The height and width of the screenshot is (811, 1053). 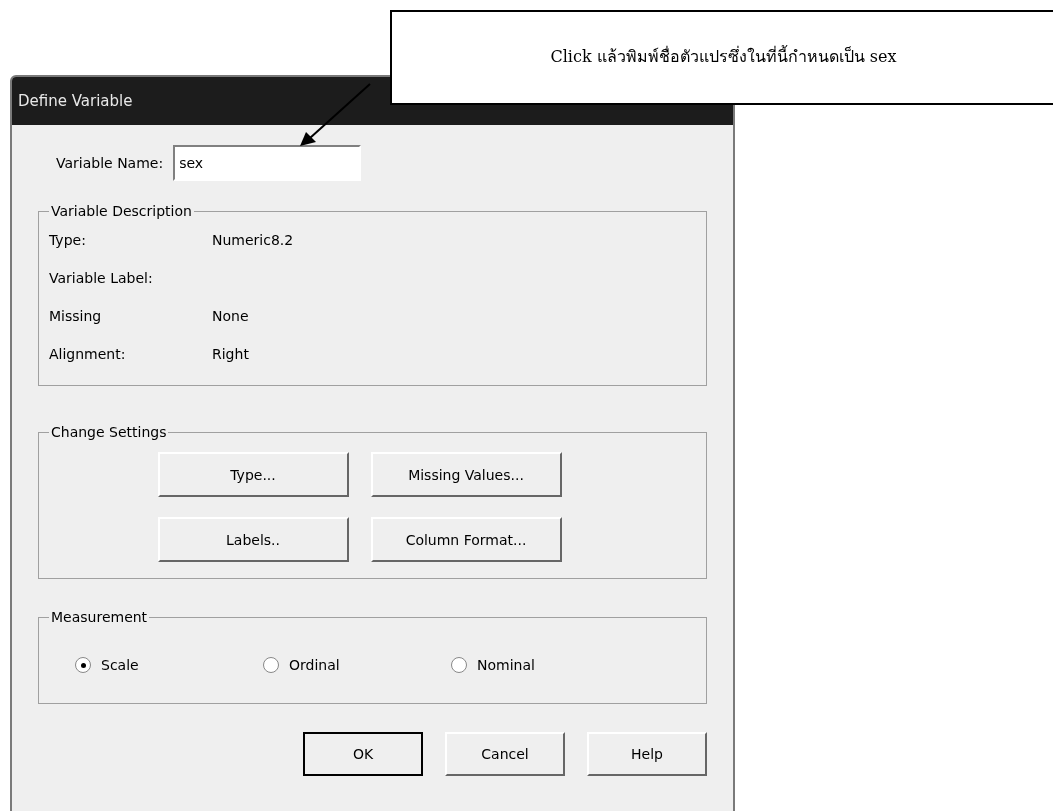 What do you see at coordinates (647, 754) in the screenshot?
I see `dialog-button: Help` at bounding box center [647, 754].